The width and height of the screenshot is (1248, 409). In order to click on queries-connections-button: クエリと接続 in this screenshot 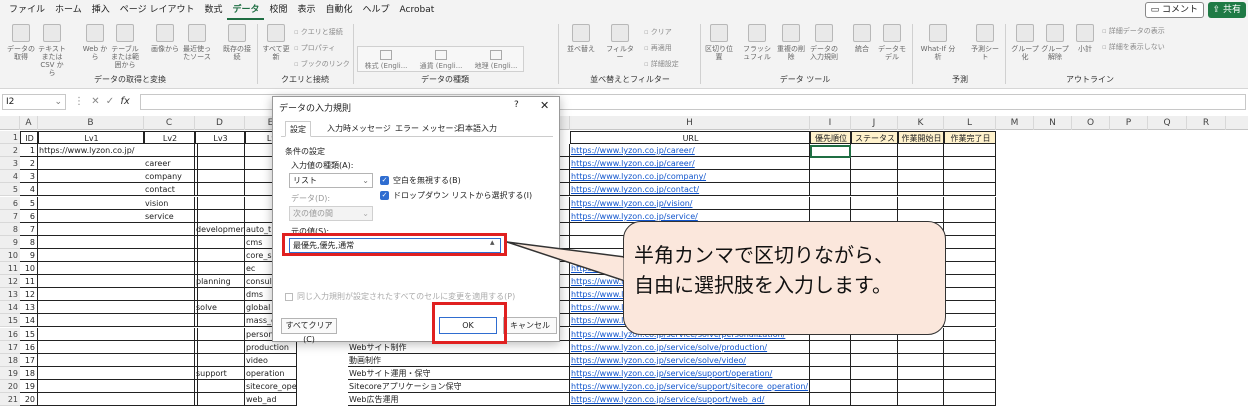, I will do `click(318, 32)`.